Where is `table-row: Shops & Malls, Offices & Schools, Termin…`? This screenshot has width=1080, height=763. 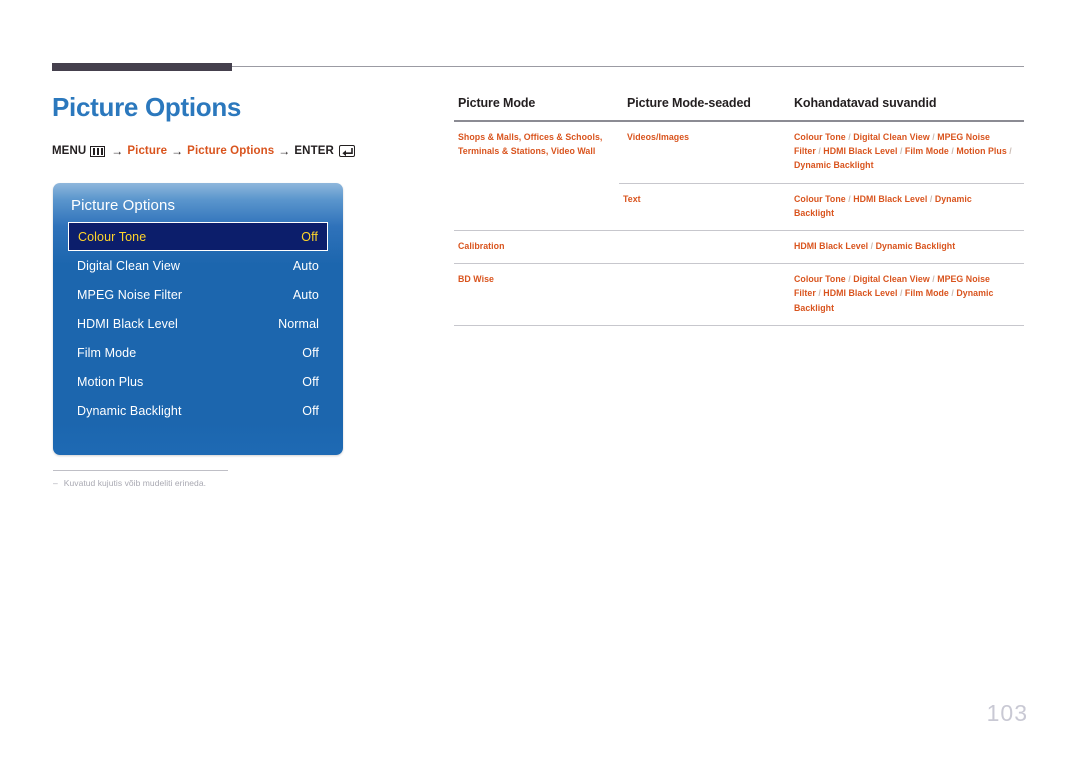 table-row: Shops & Malls, Offices & Schools, Termin… is located at coordinates (739, 152).